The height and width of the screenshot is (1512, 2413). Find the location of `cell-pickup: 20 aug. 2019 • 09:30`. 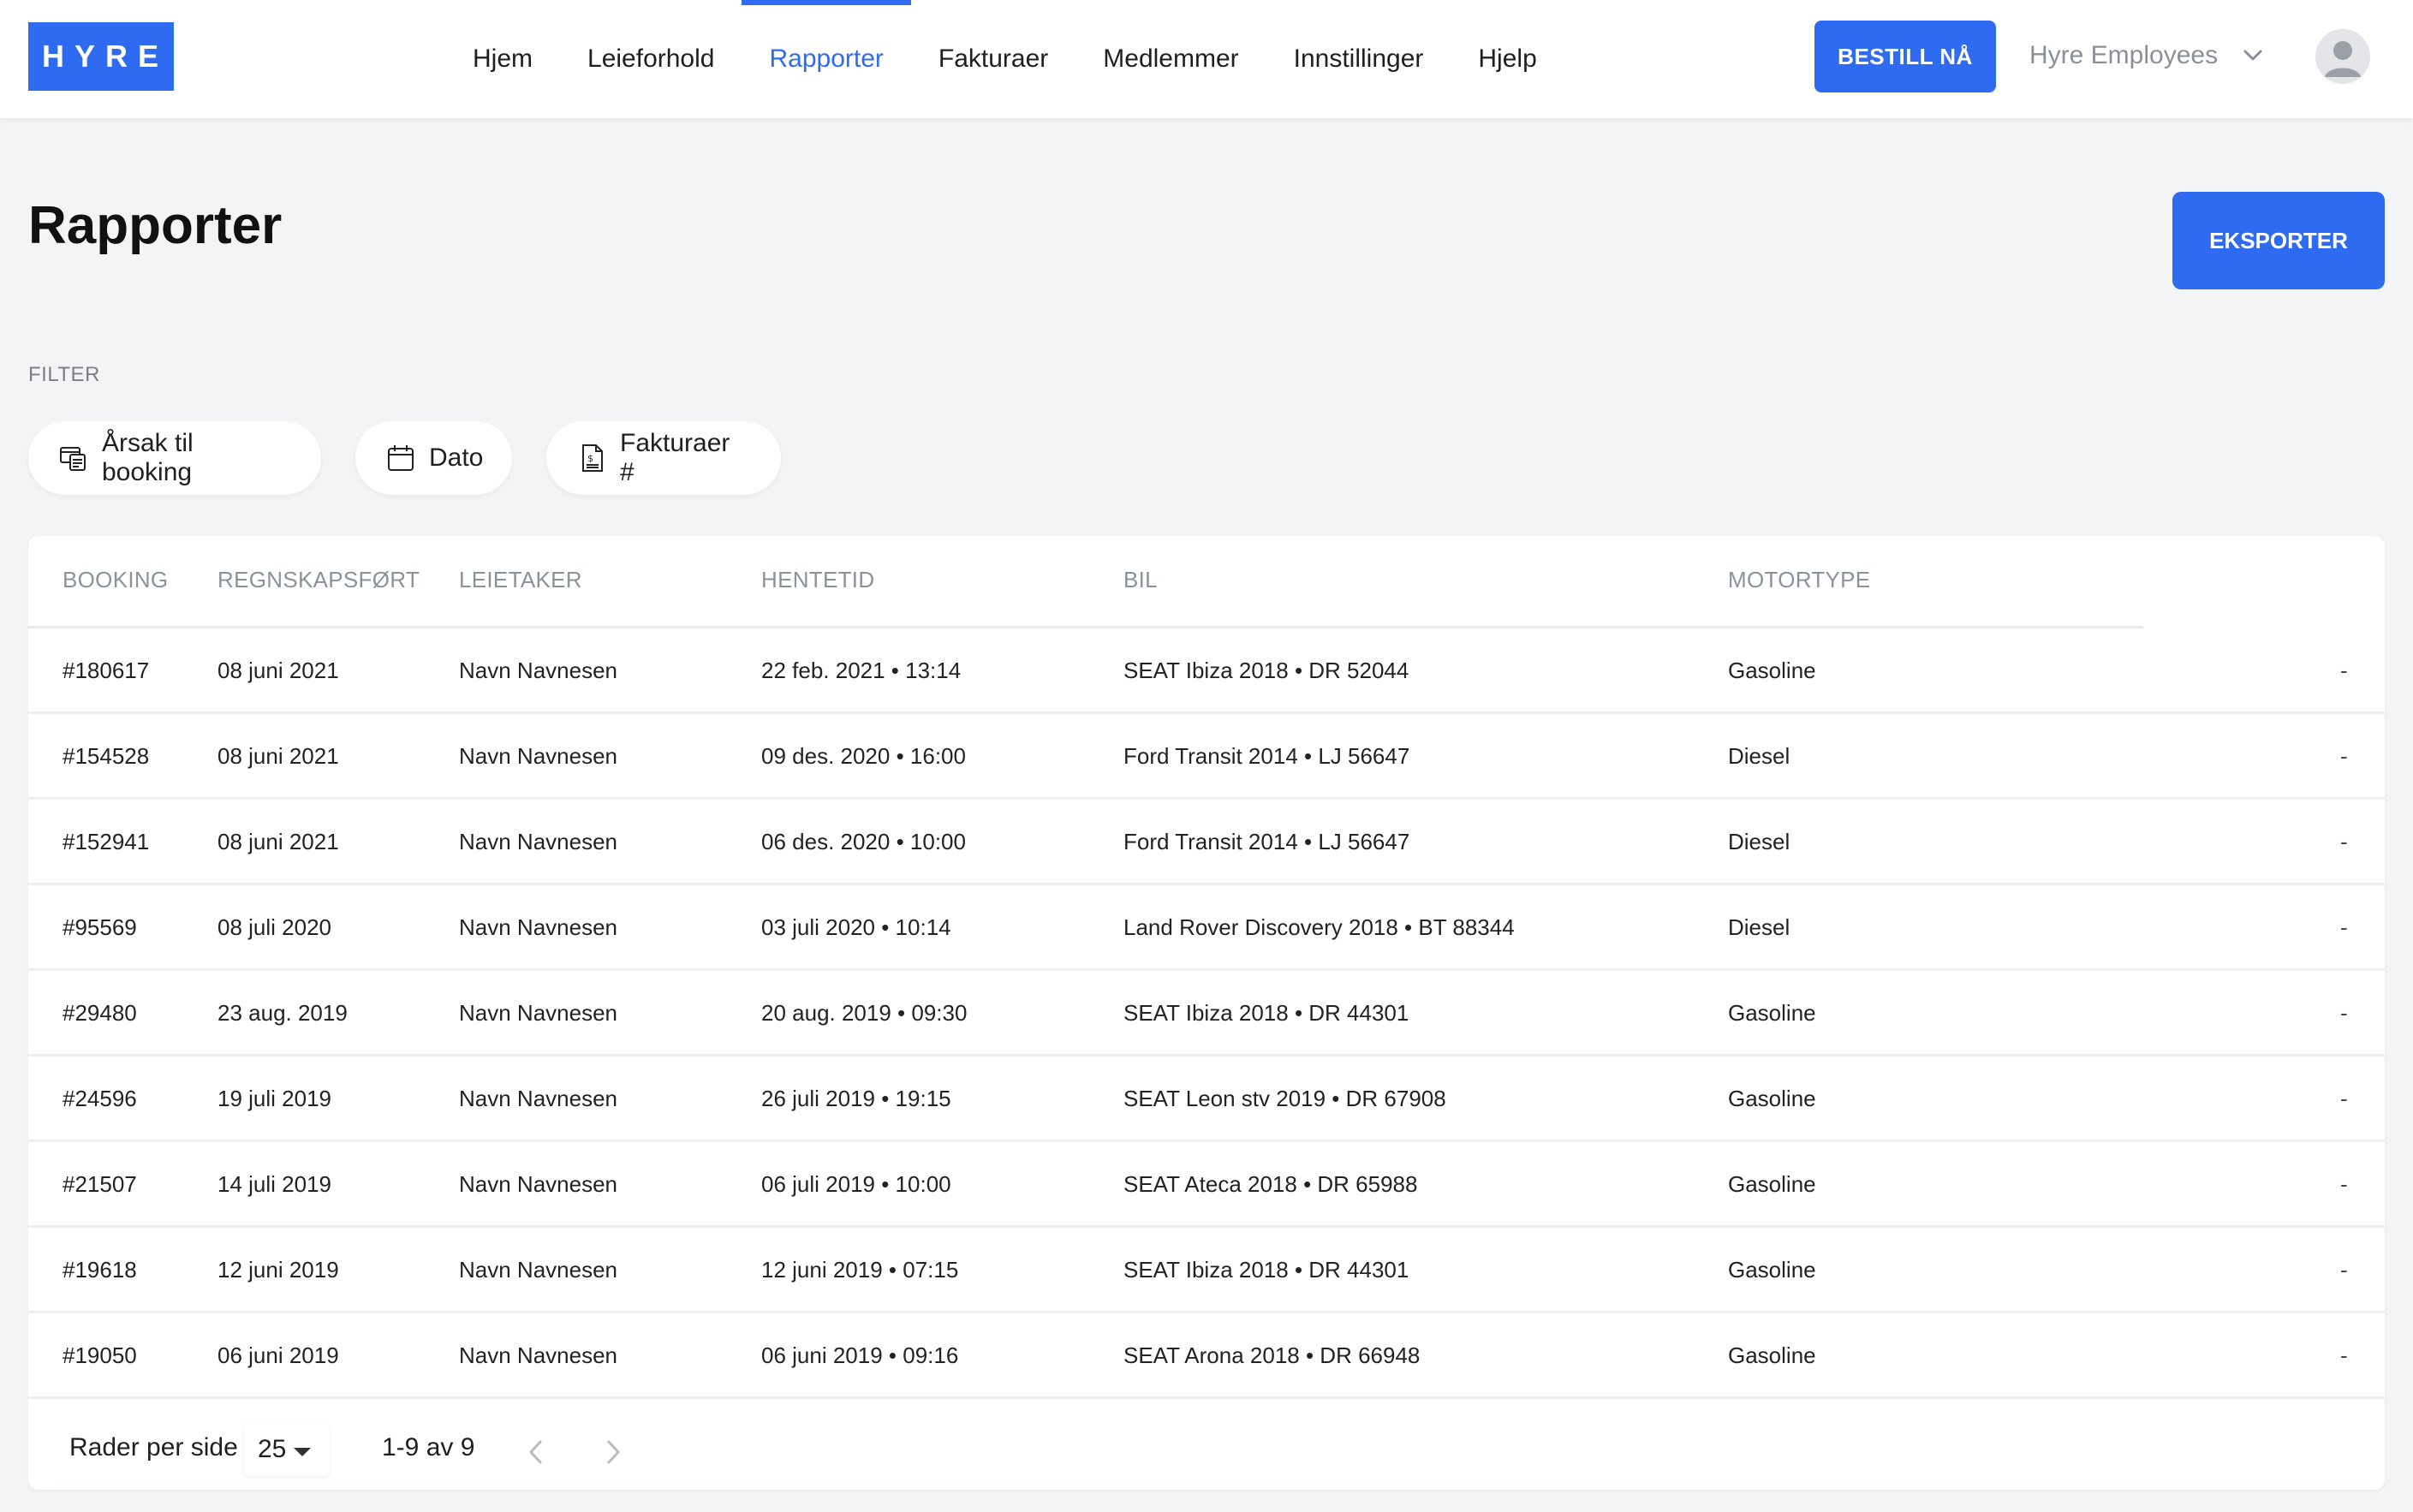

cell-pickup: 20 aug. 2019 • 09:30 is located at coordinates (864, 1013).